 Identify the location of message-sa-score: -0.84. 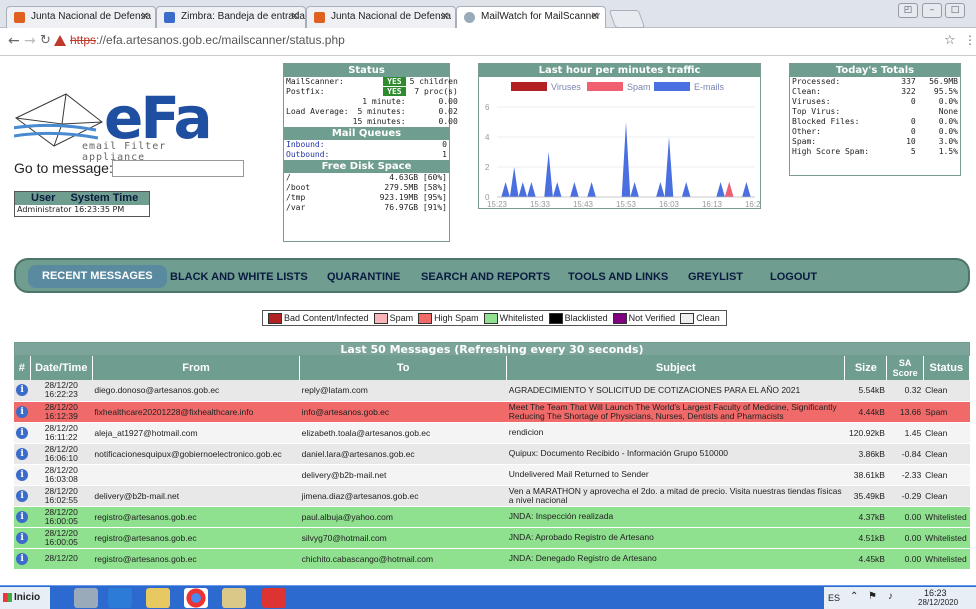
(905, 454).